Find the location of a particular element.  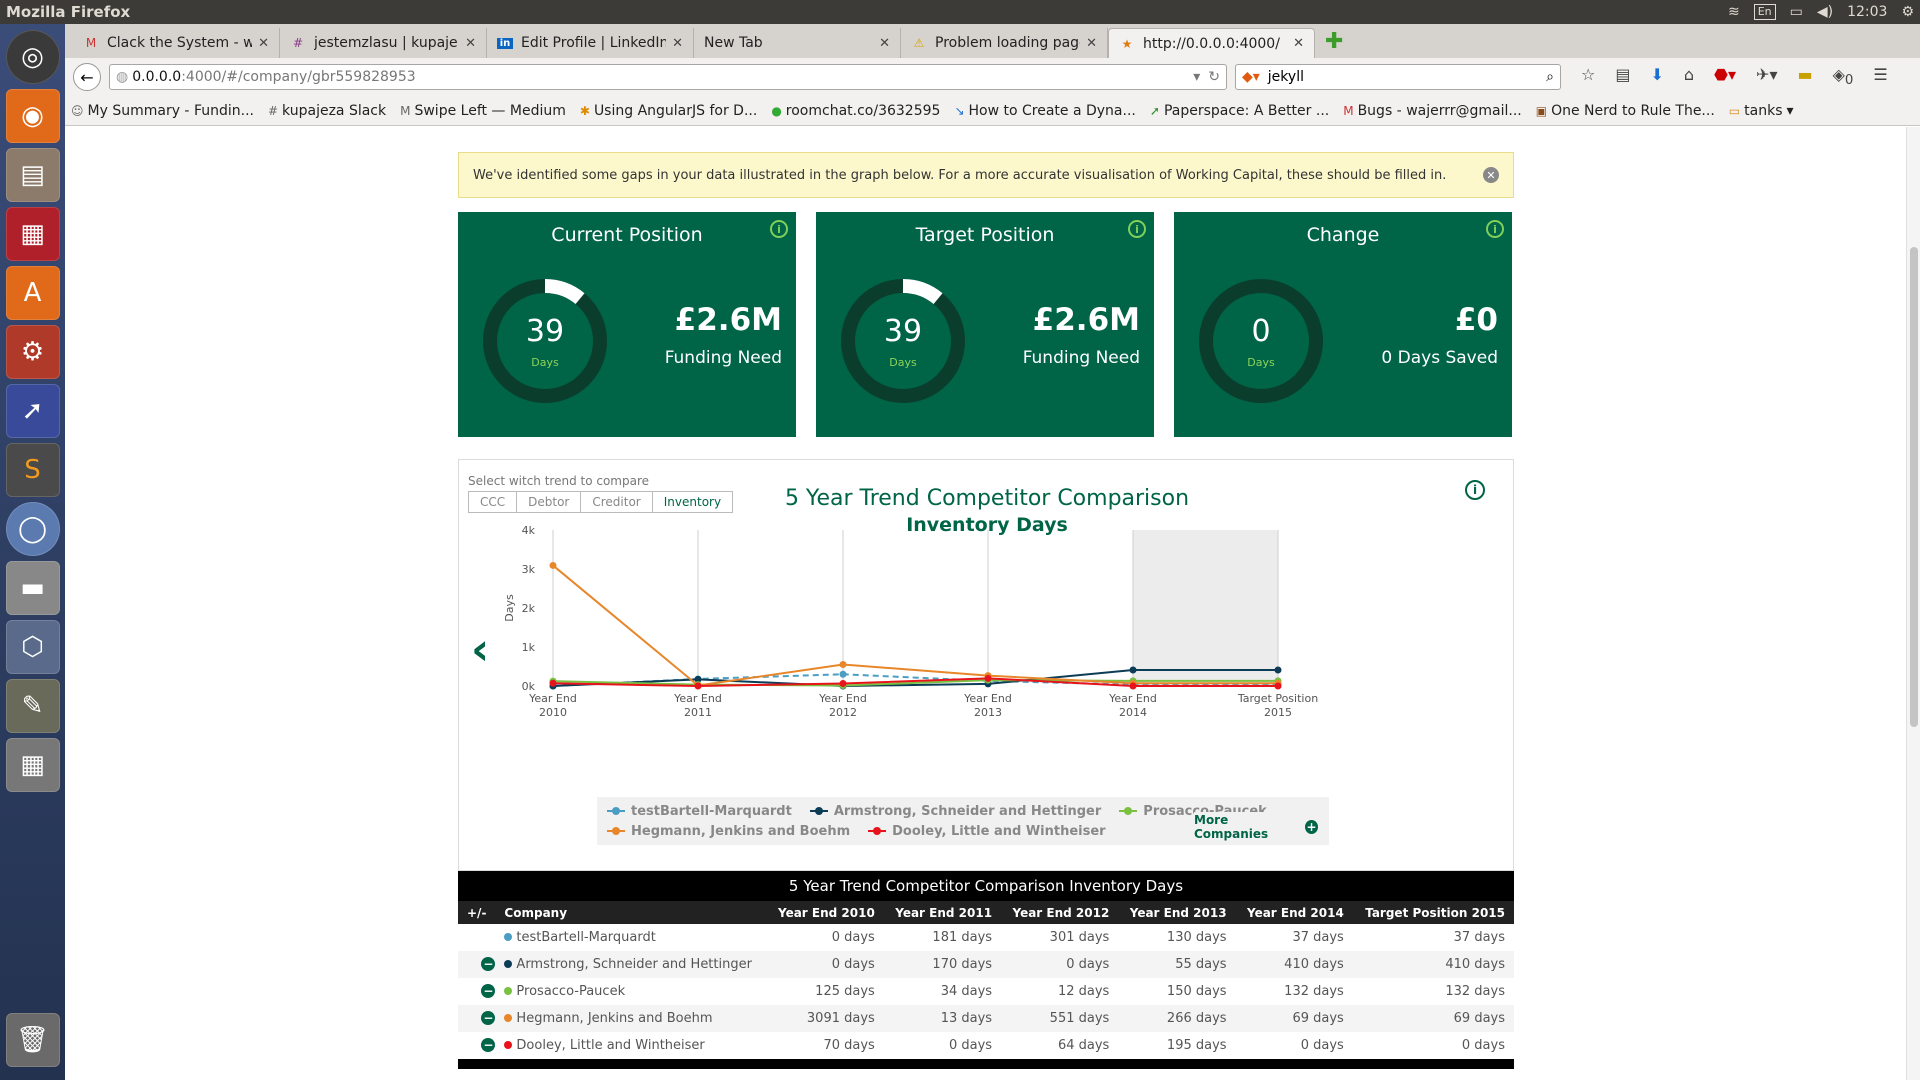

legend-item: Dooley, Little and Wintheiser is located at coordinates (987, 831).